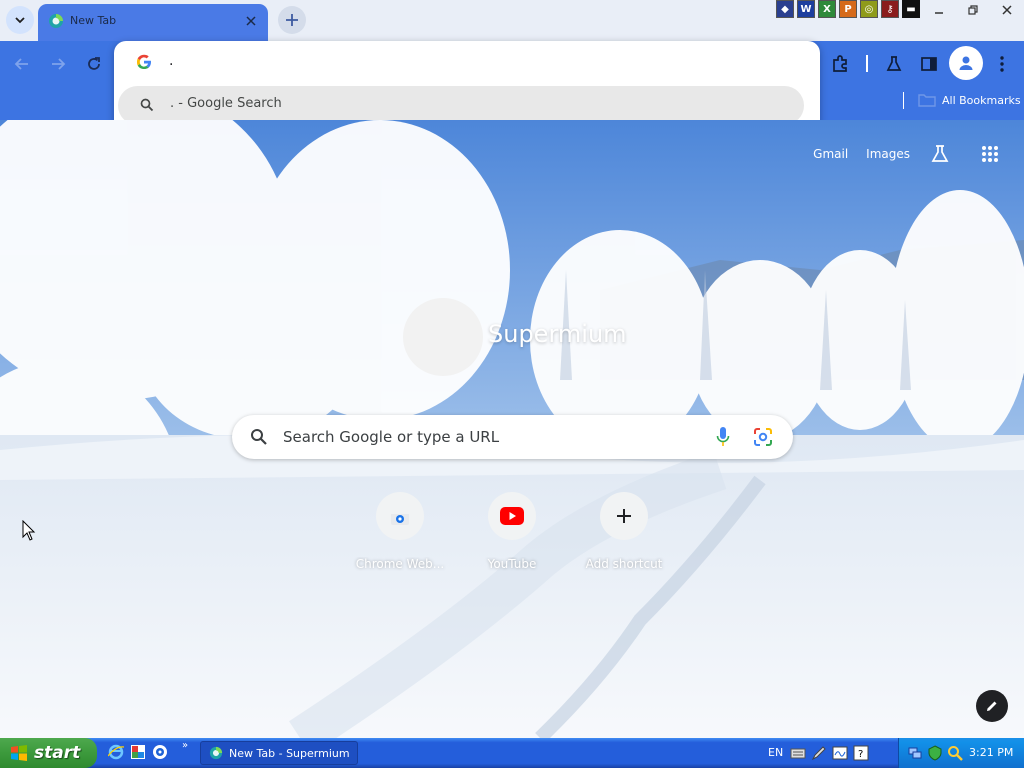  I want to click on reload-icon, so click(94, 63).